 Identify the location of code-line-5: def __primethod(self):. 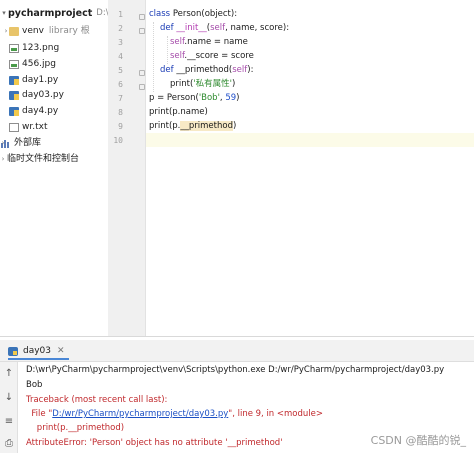
(207, 70).